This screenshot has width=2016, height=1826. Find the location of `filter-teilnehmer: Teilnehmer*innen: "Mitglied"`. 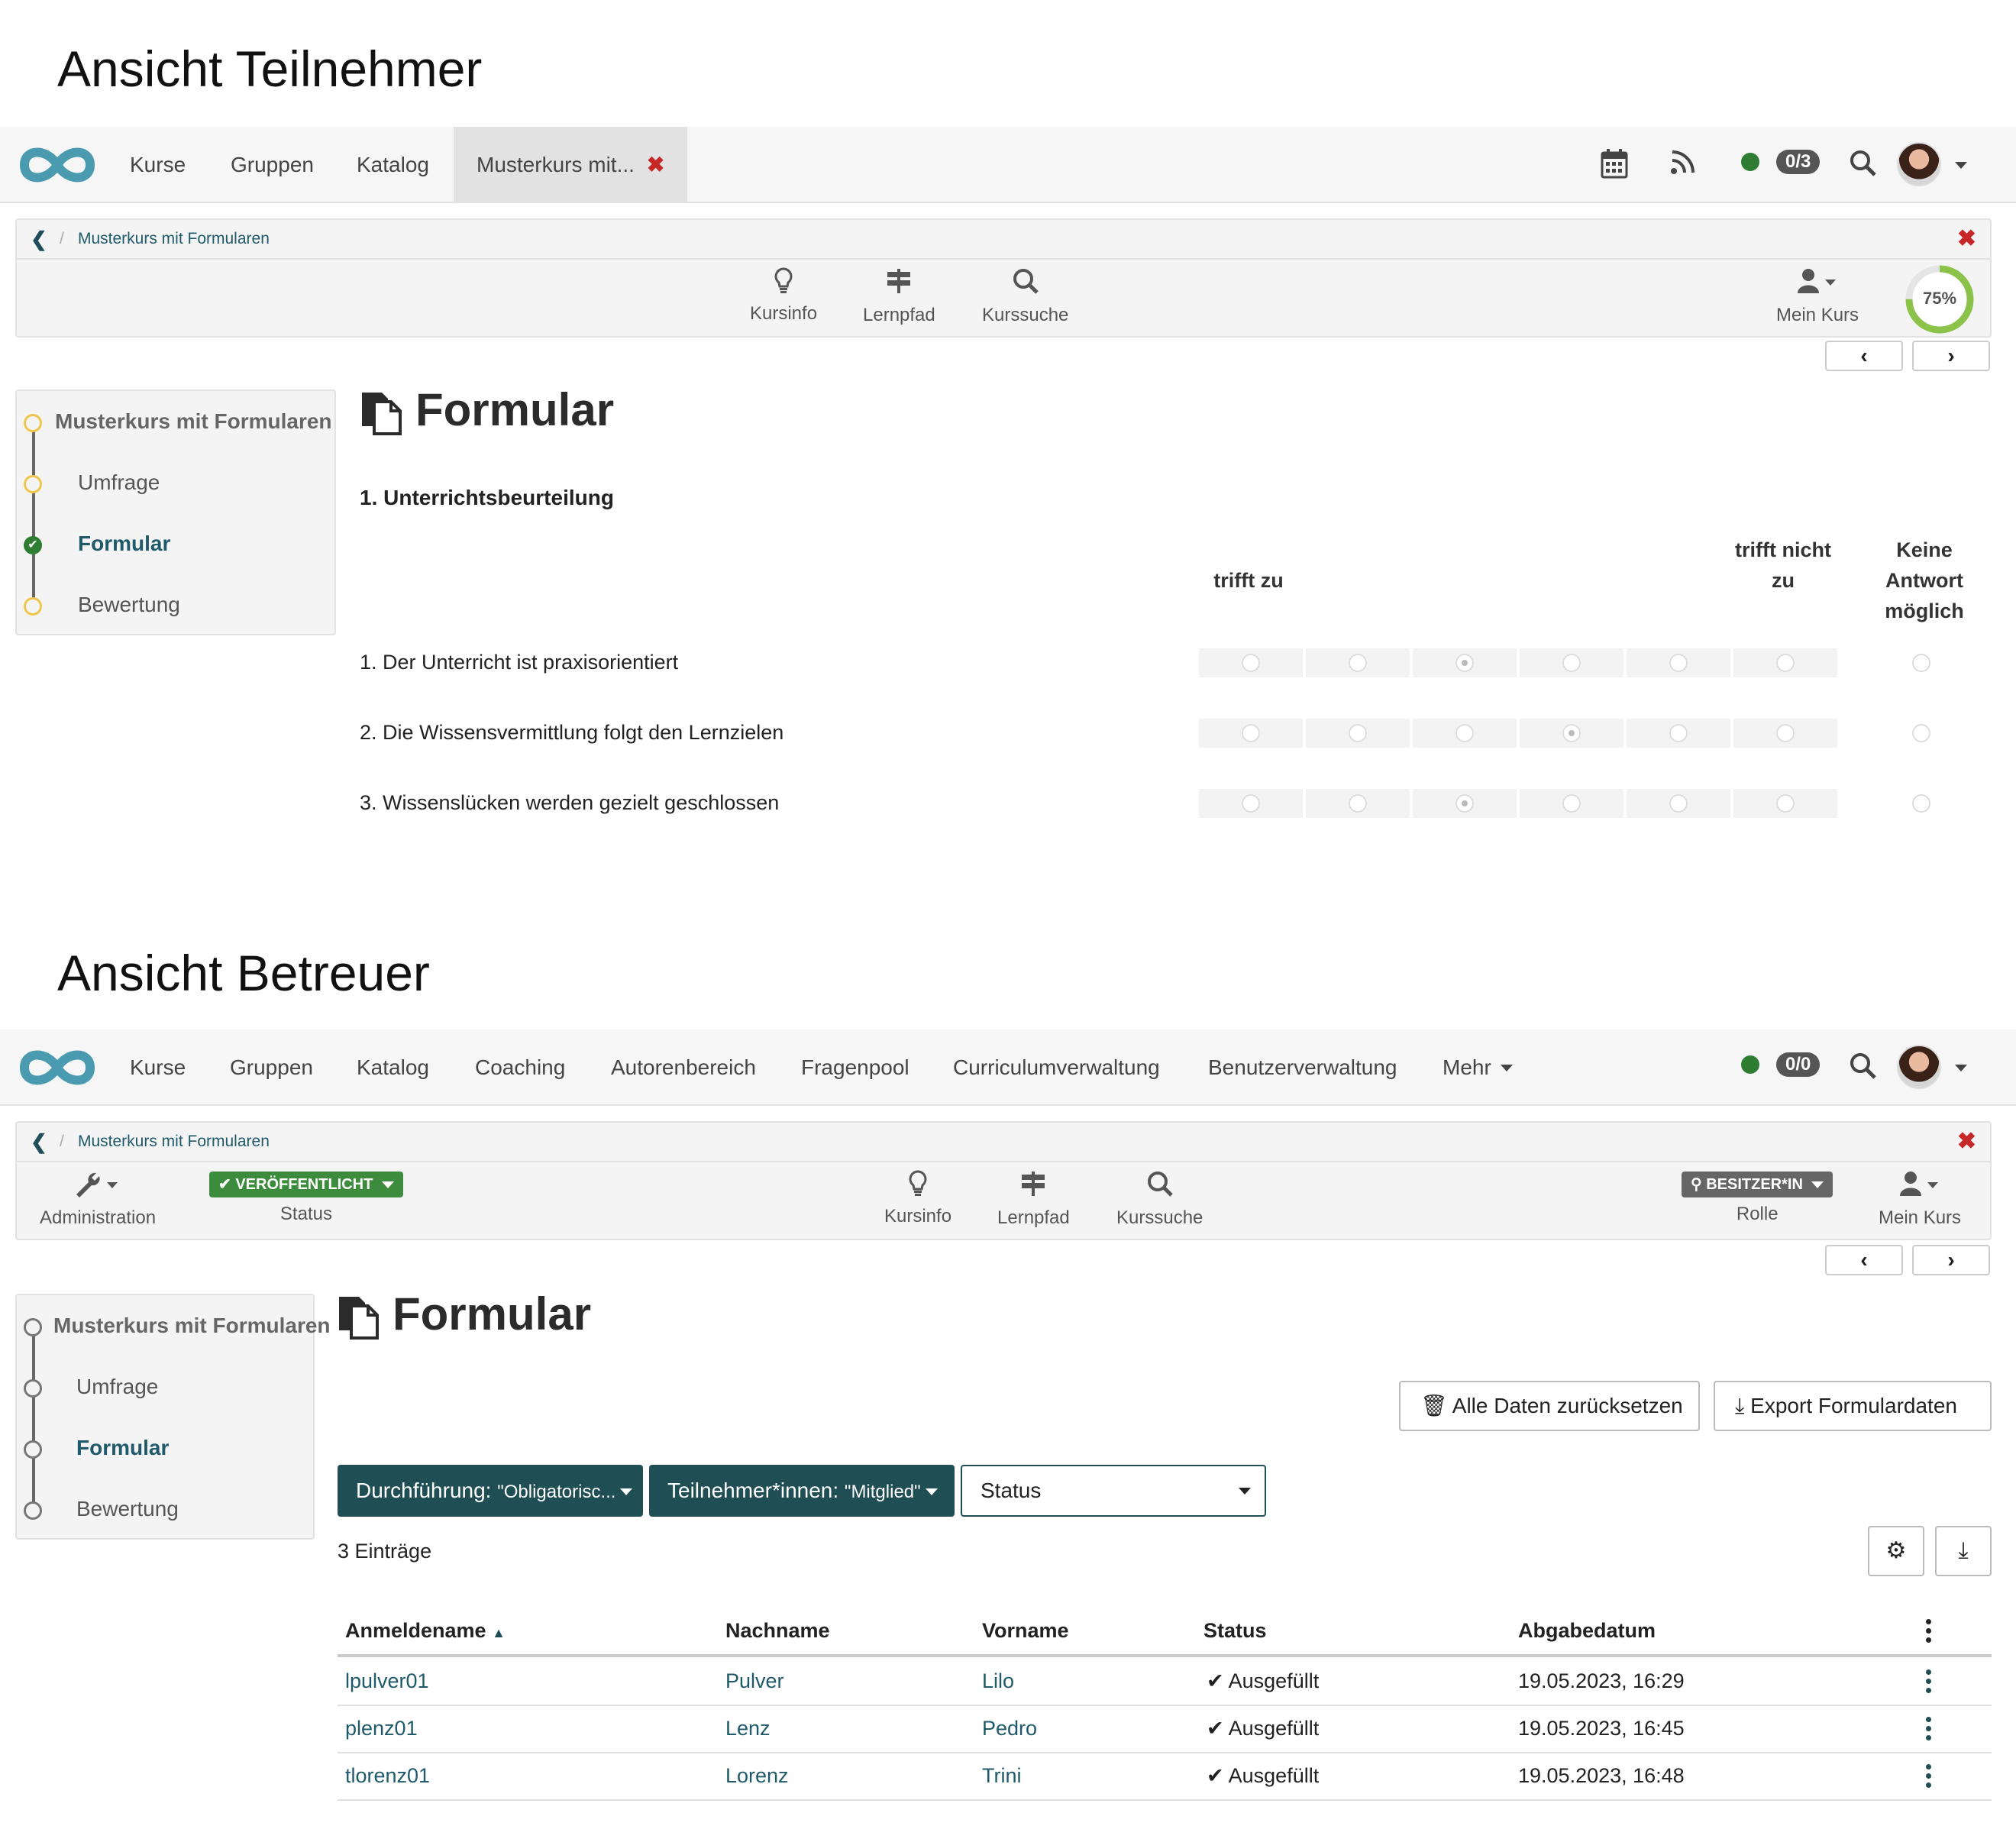

filter-teilnehmer: Teilnehmer*innen: "Mitglied" is located at coordinates (802, 1491).